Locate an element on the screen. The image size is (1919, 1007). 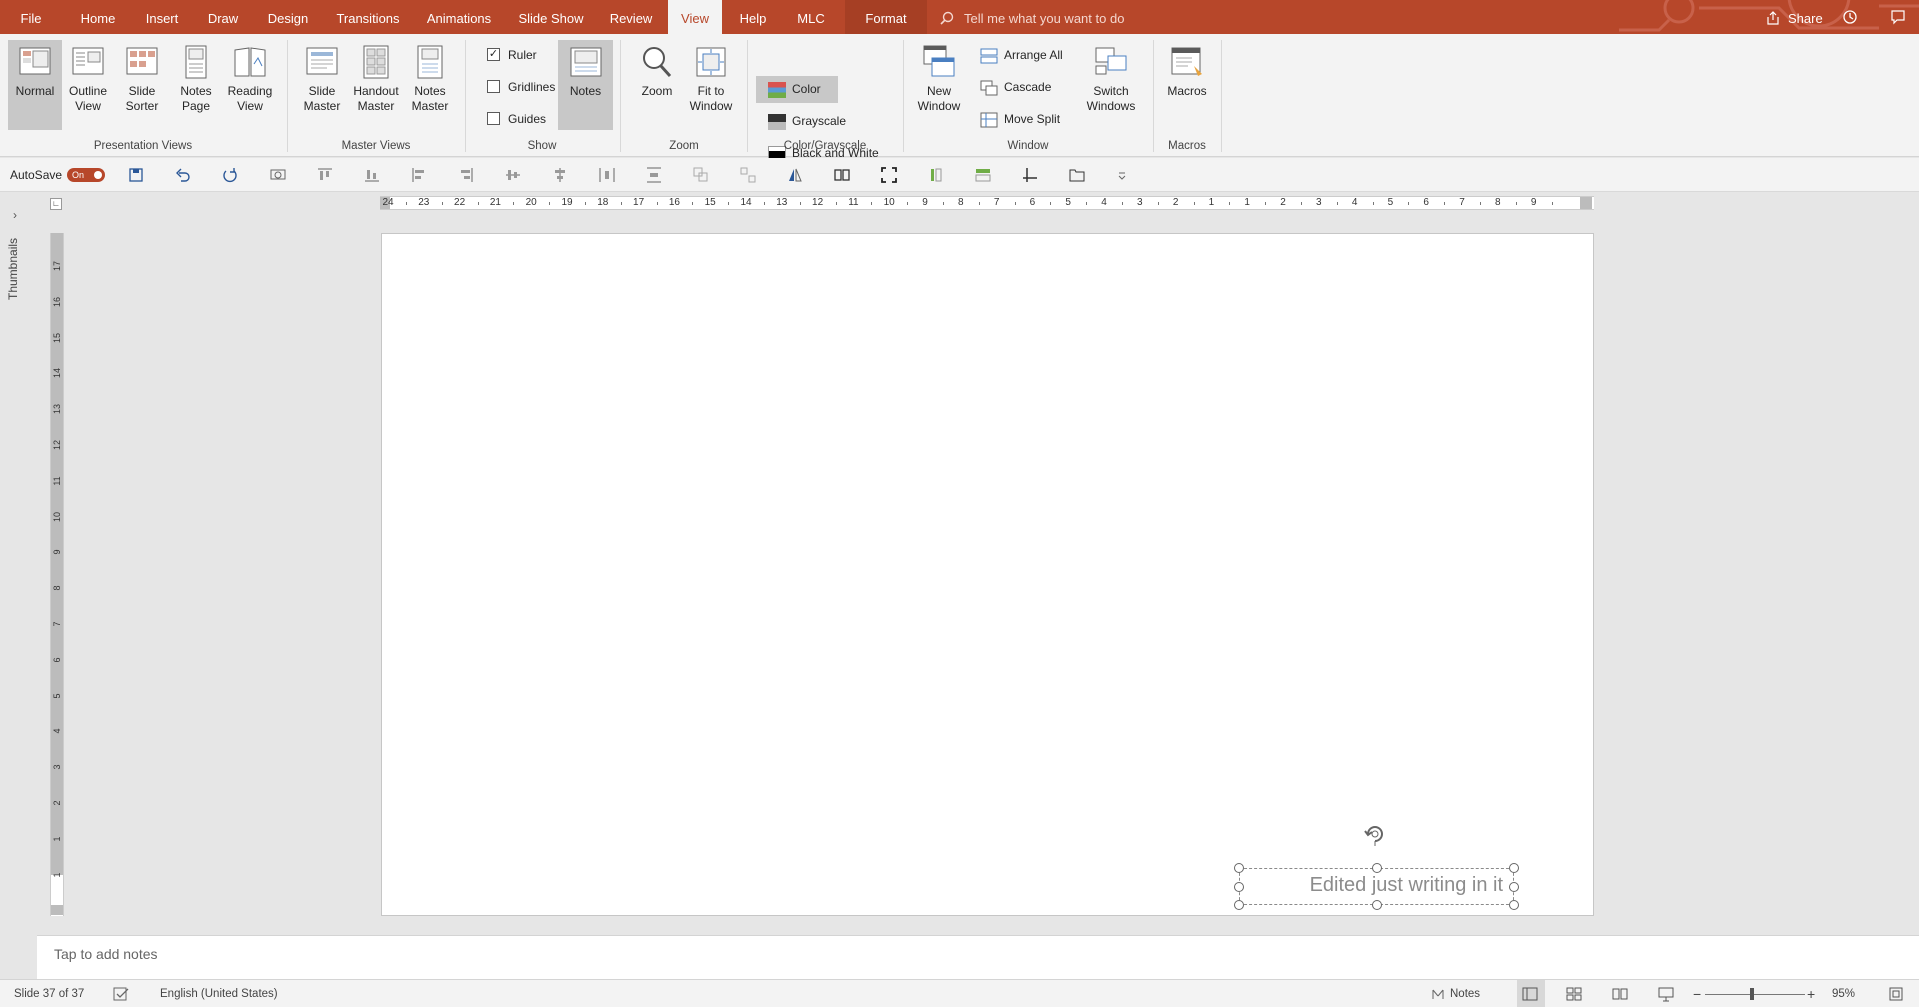
selected-textbox: Edited just writing in it is located at coordinates (1376, 886).